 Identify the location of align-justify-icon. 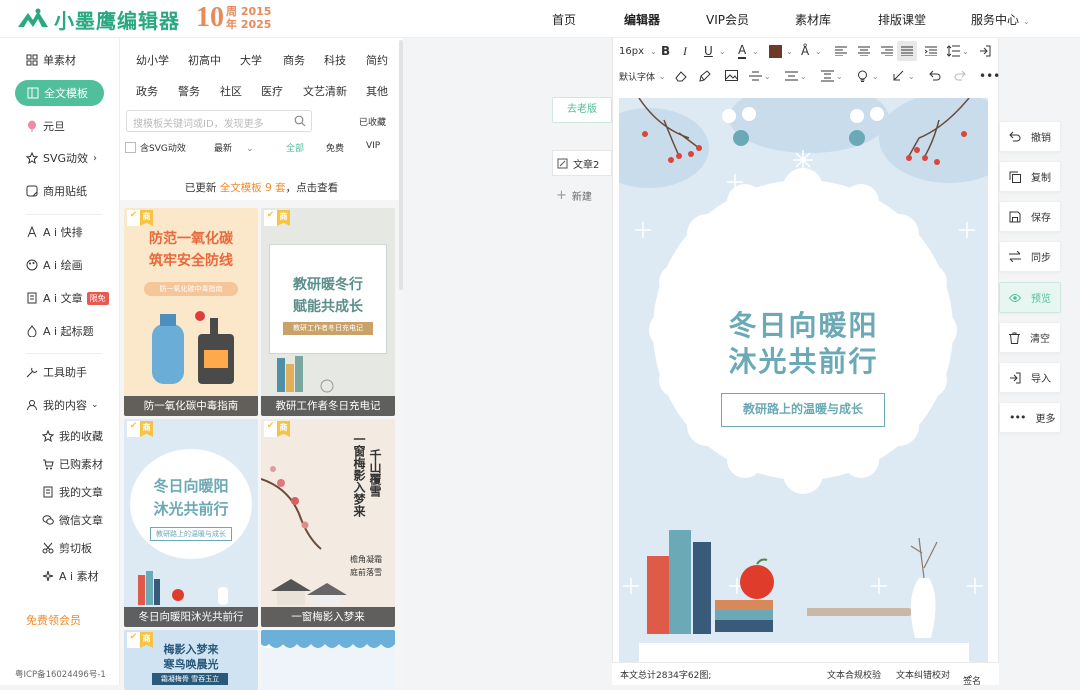
(907, 51).